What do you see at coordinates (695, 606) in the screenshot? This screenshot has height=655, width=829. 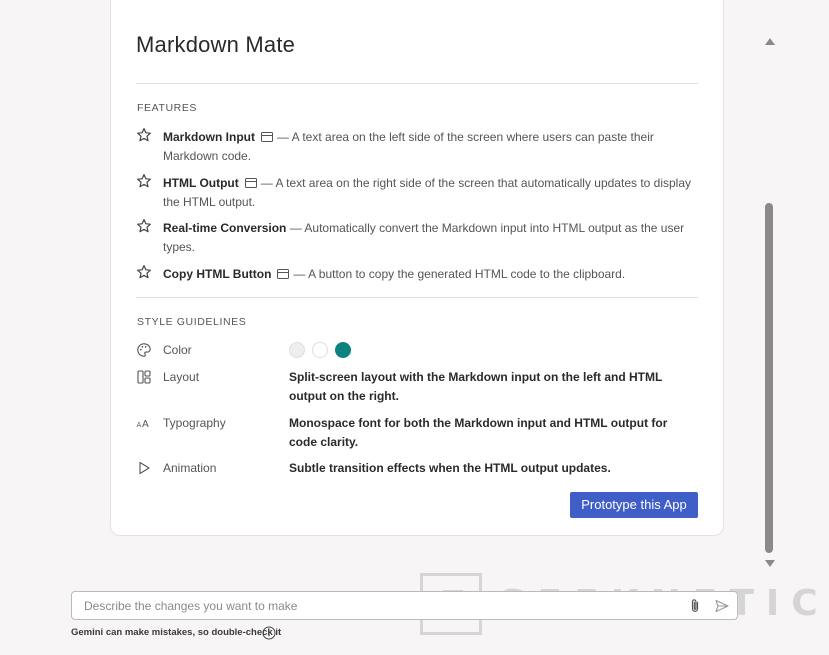 I see `attach-icon` at bounding box center [695, 606].